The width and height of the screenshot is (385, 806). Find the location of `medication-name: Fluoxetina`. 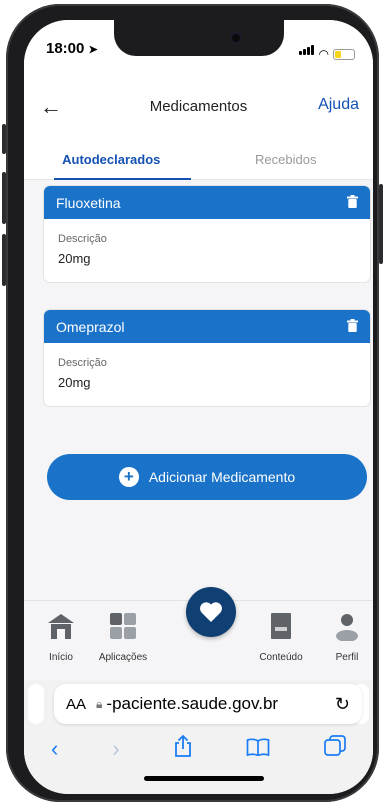

medication-name: Fluoxetina is located at coordinates (88, 202).